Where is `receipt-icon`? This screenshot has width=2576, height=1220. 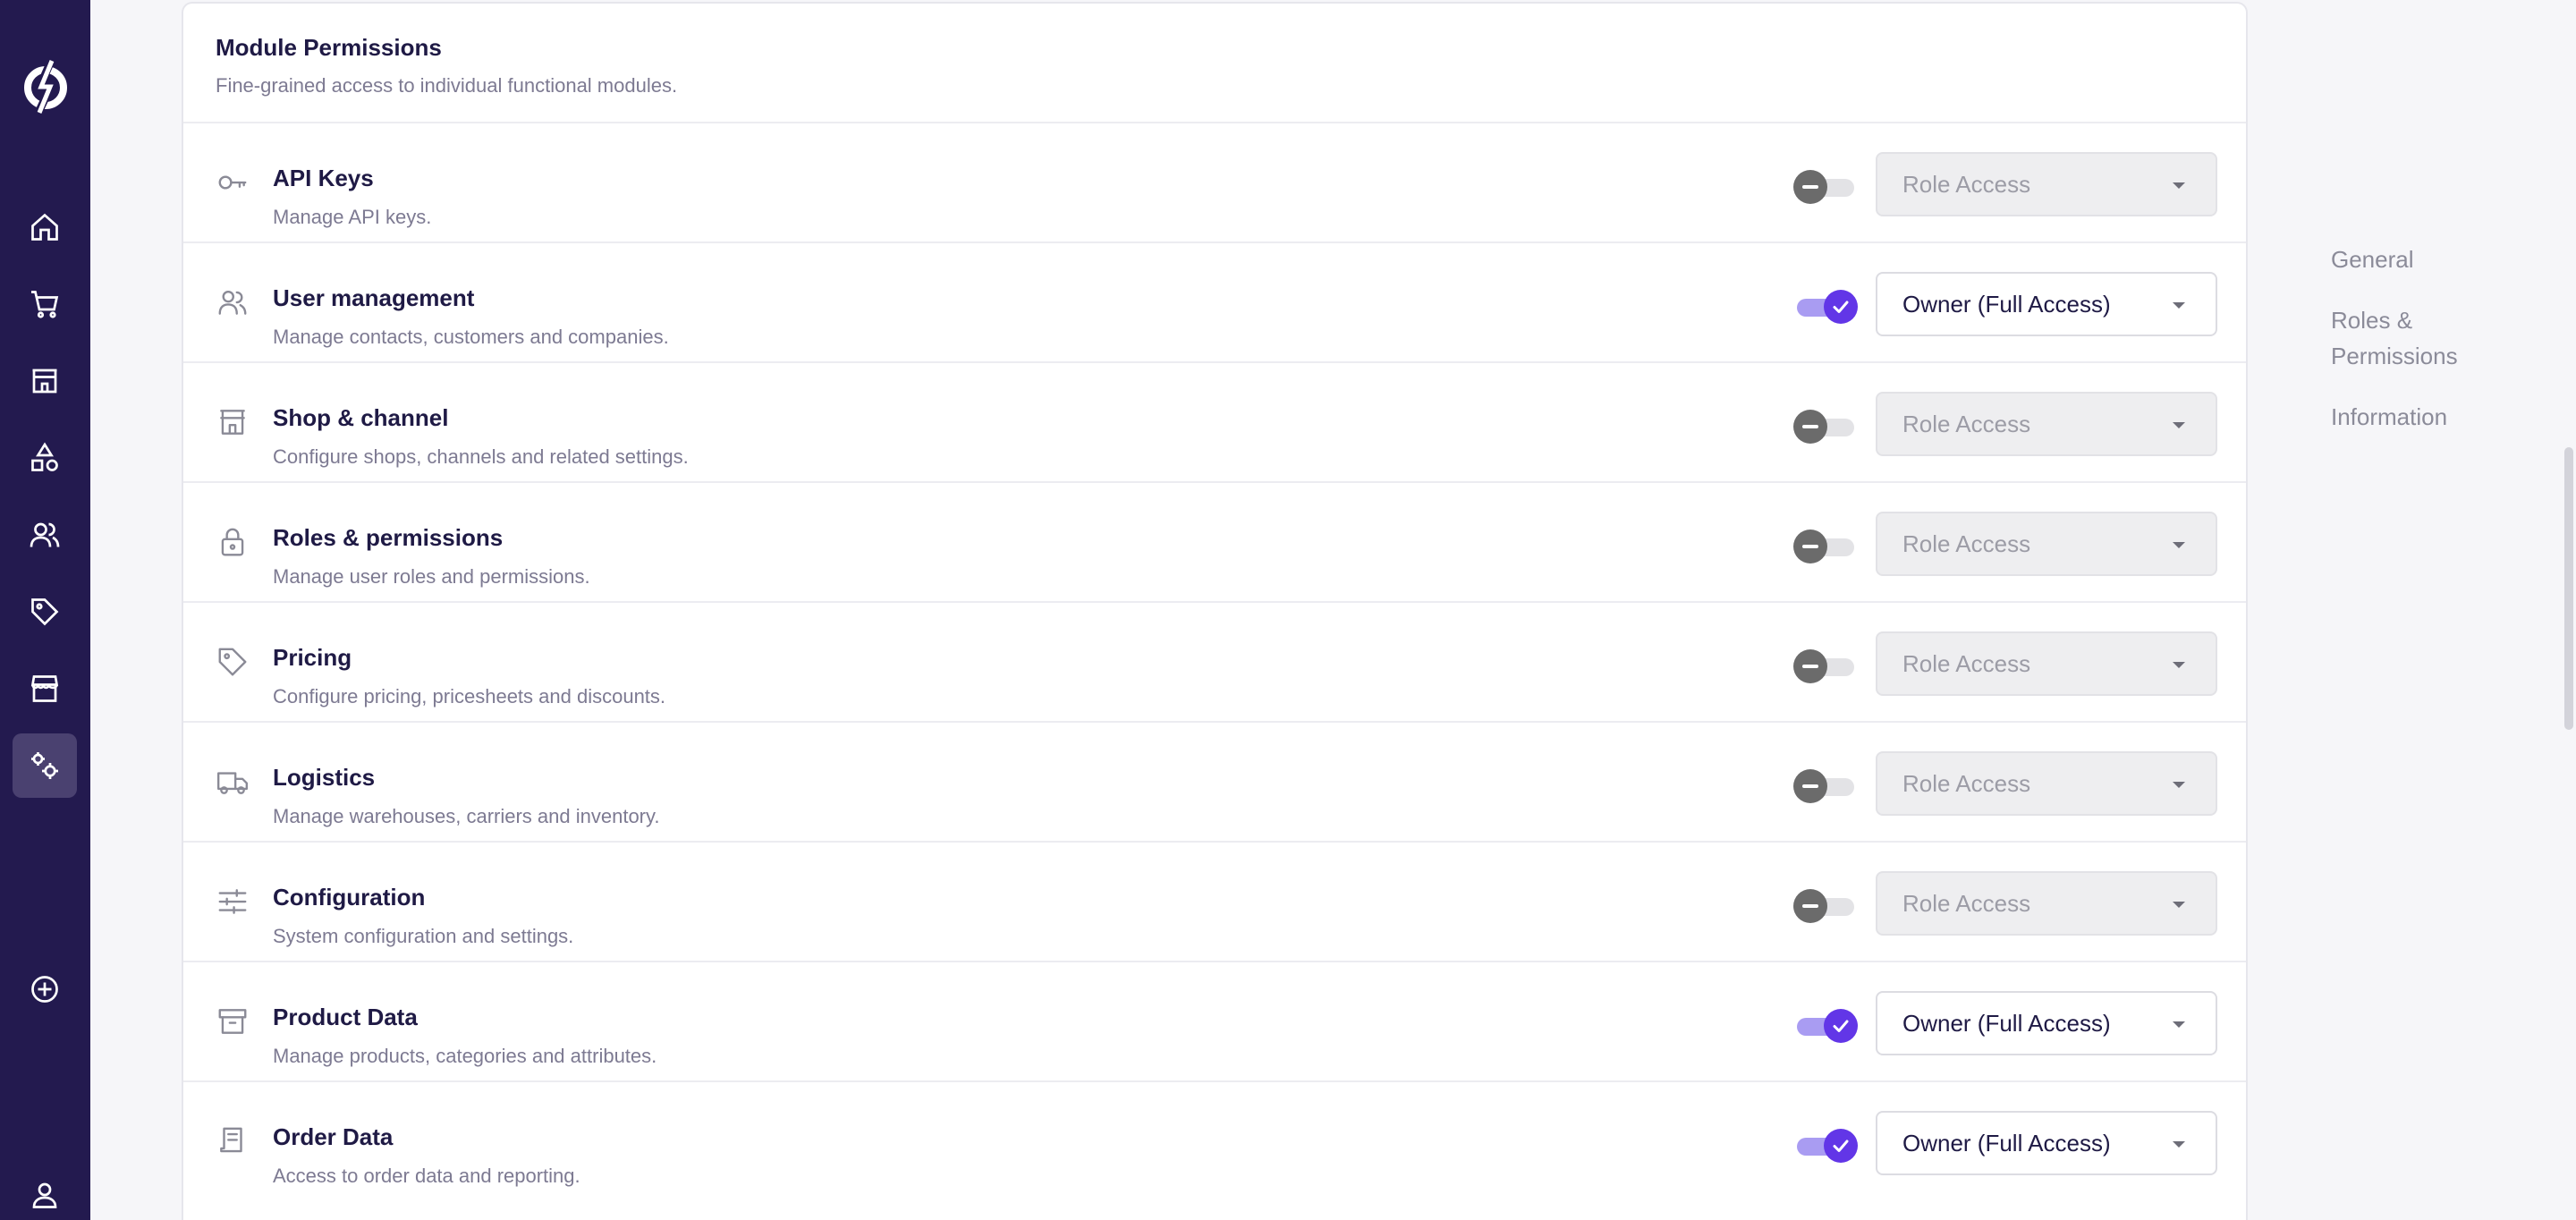
receipt-icon is located at coordinates (233, 1141).